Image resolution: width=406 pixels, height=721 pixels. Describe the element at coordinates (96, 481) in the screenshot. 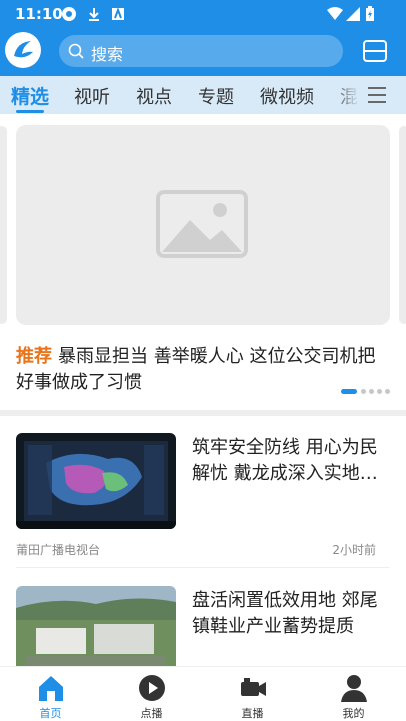

I see `news-thumbnail` at that location.